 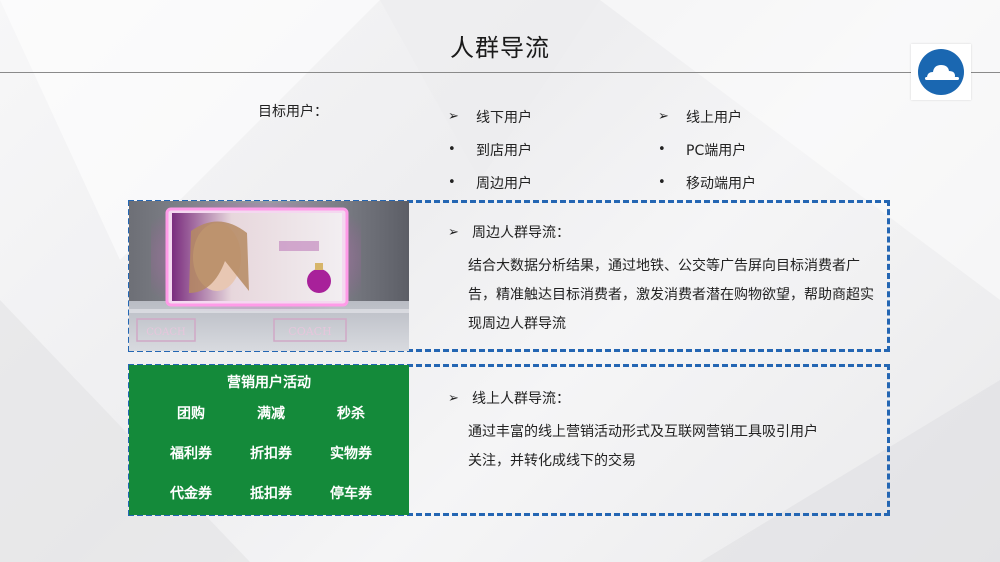 What do you see at coordinates (521, 233) in the screenshot?
I see `nearby-traffic-heading: 周边人群导流：` at bounding box center [521, 233].